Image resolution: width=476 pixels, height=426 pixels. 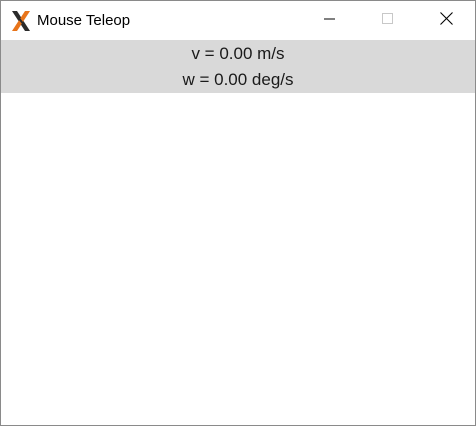 I want to click on linear-velocity-readout: v = 0.00 m/s, so click(x=238, y=53).